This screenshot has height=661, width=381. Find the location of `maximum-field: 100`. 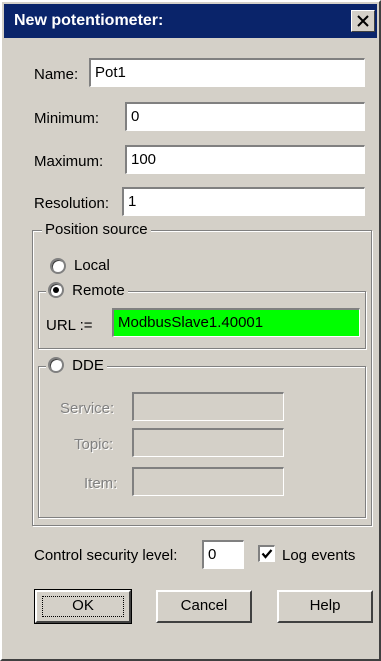

maximum-field: 100 is located at coordinates (245, 159).